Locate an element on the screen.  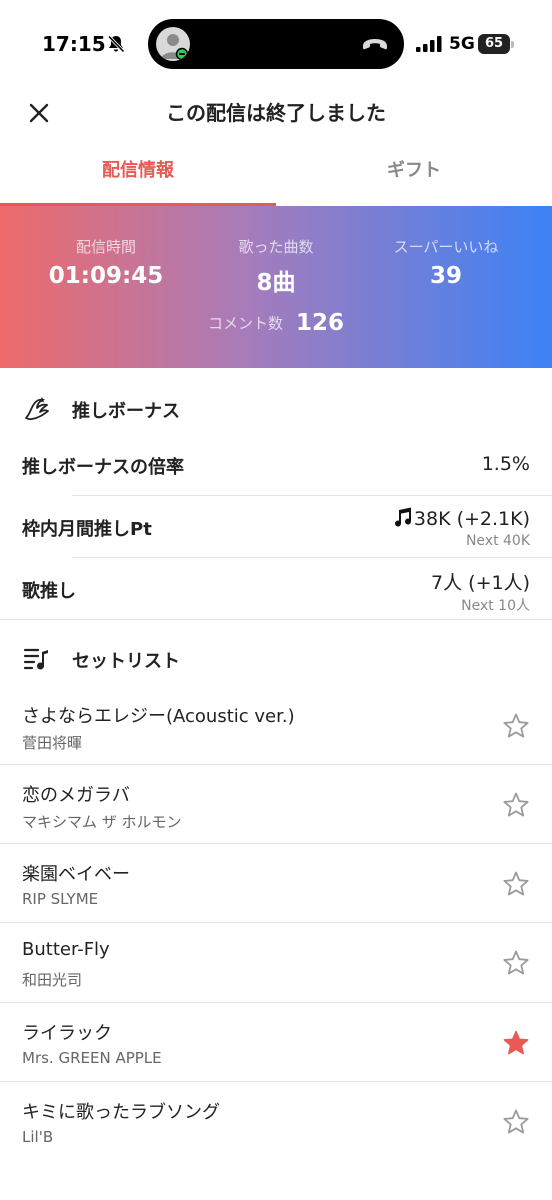
likes-label: スーパーいいね is located at coordinates (446, 247).